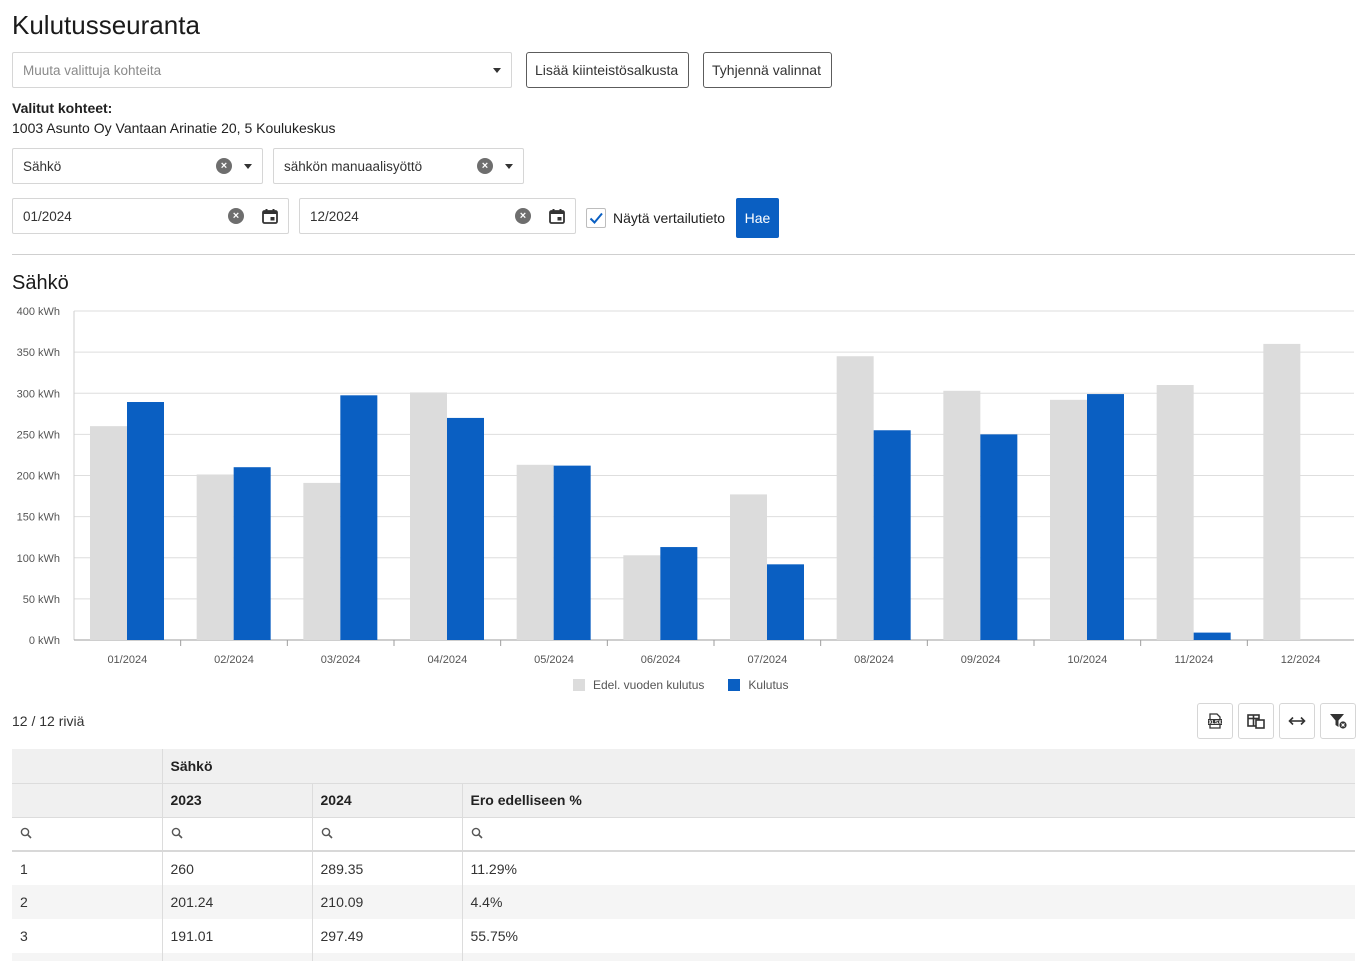  What do you see at coordinates (87, 834) in the screenshot?
I see `filter-cell-month` at bounding box center [87, 834].